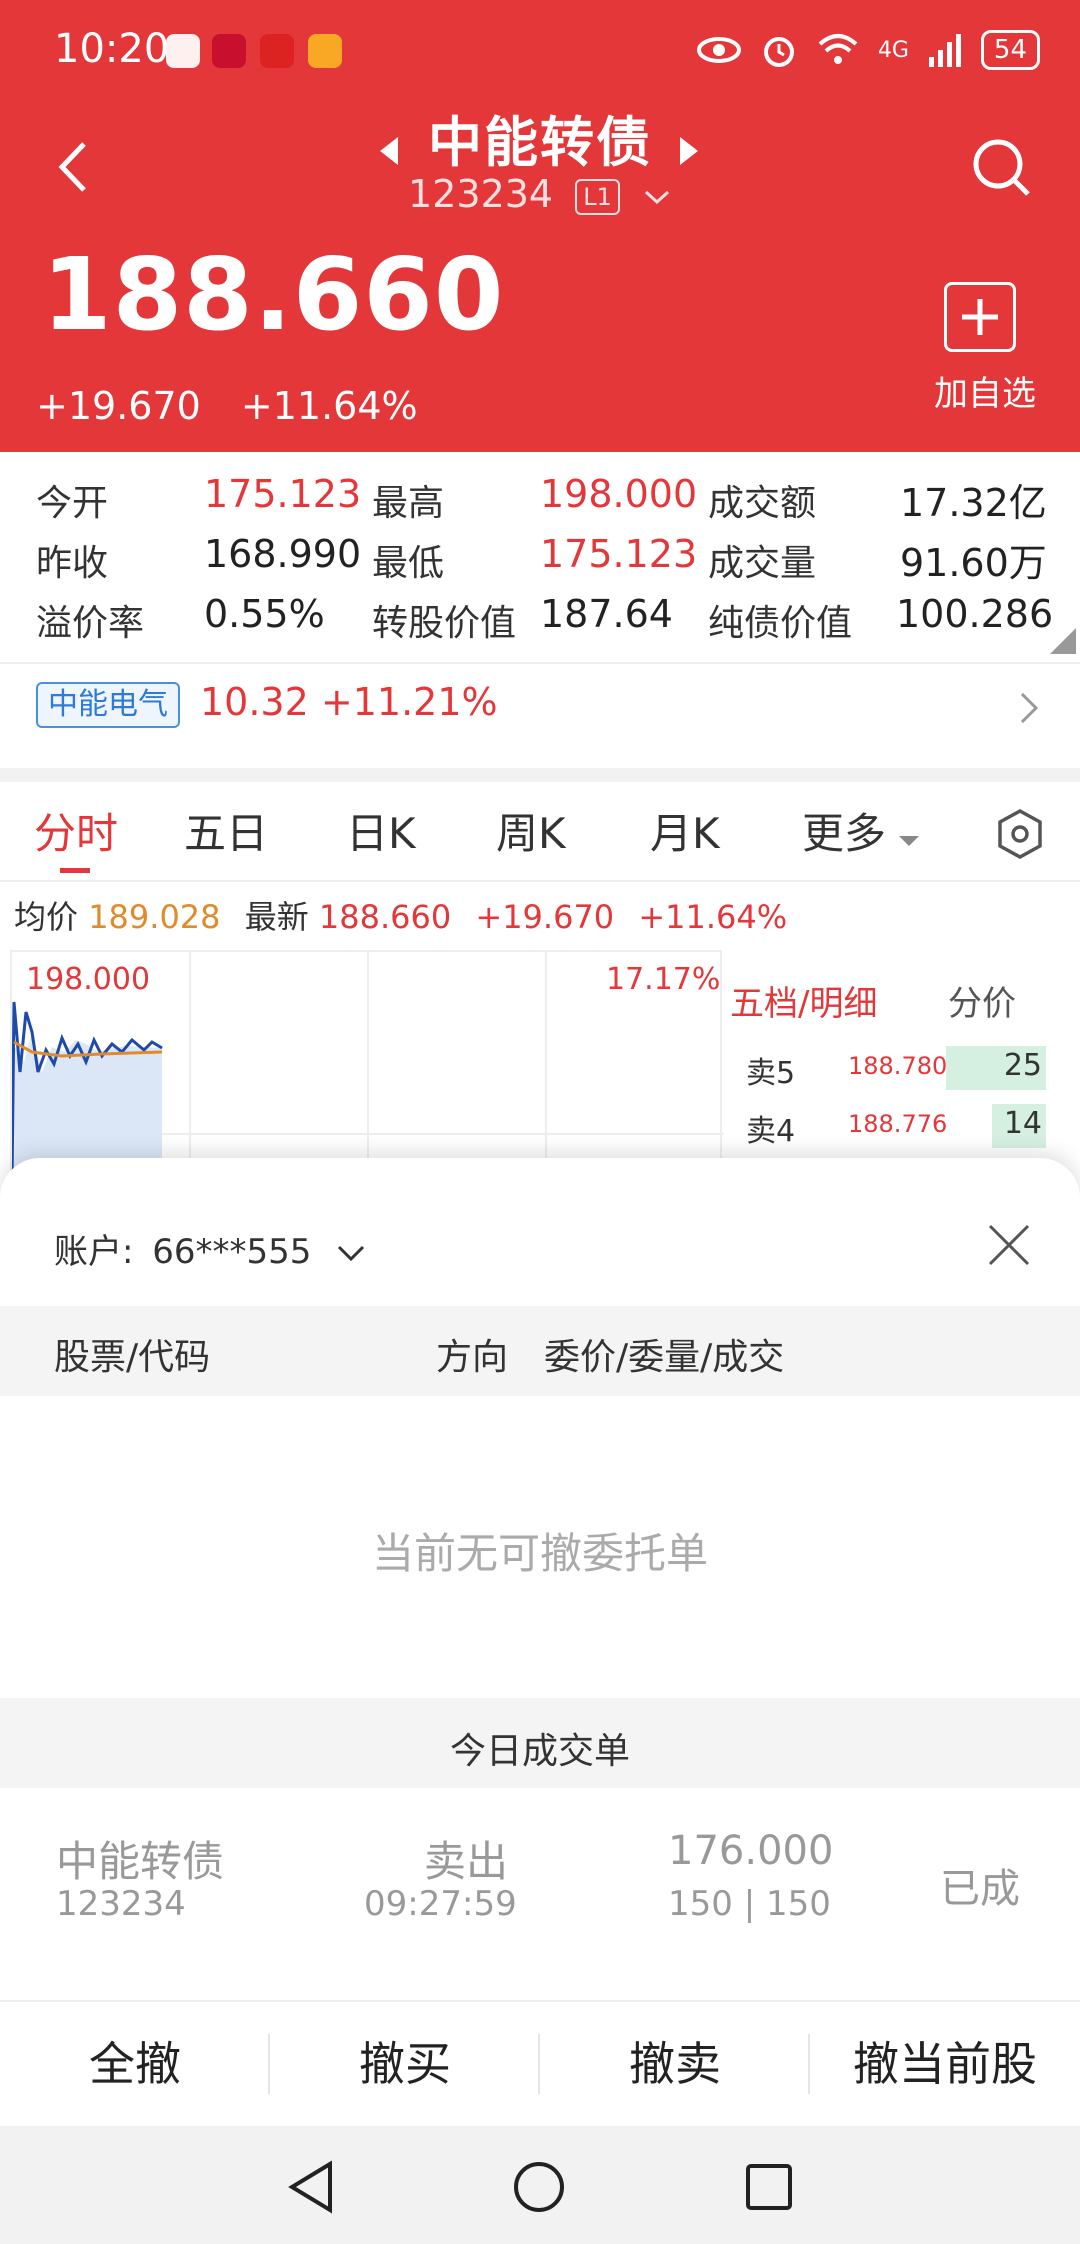  I want to click on trade-stock-code: 123234, so click(121, 1904).